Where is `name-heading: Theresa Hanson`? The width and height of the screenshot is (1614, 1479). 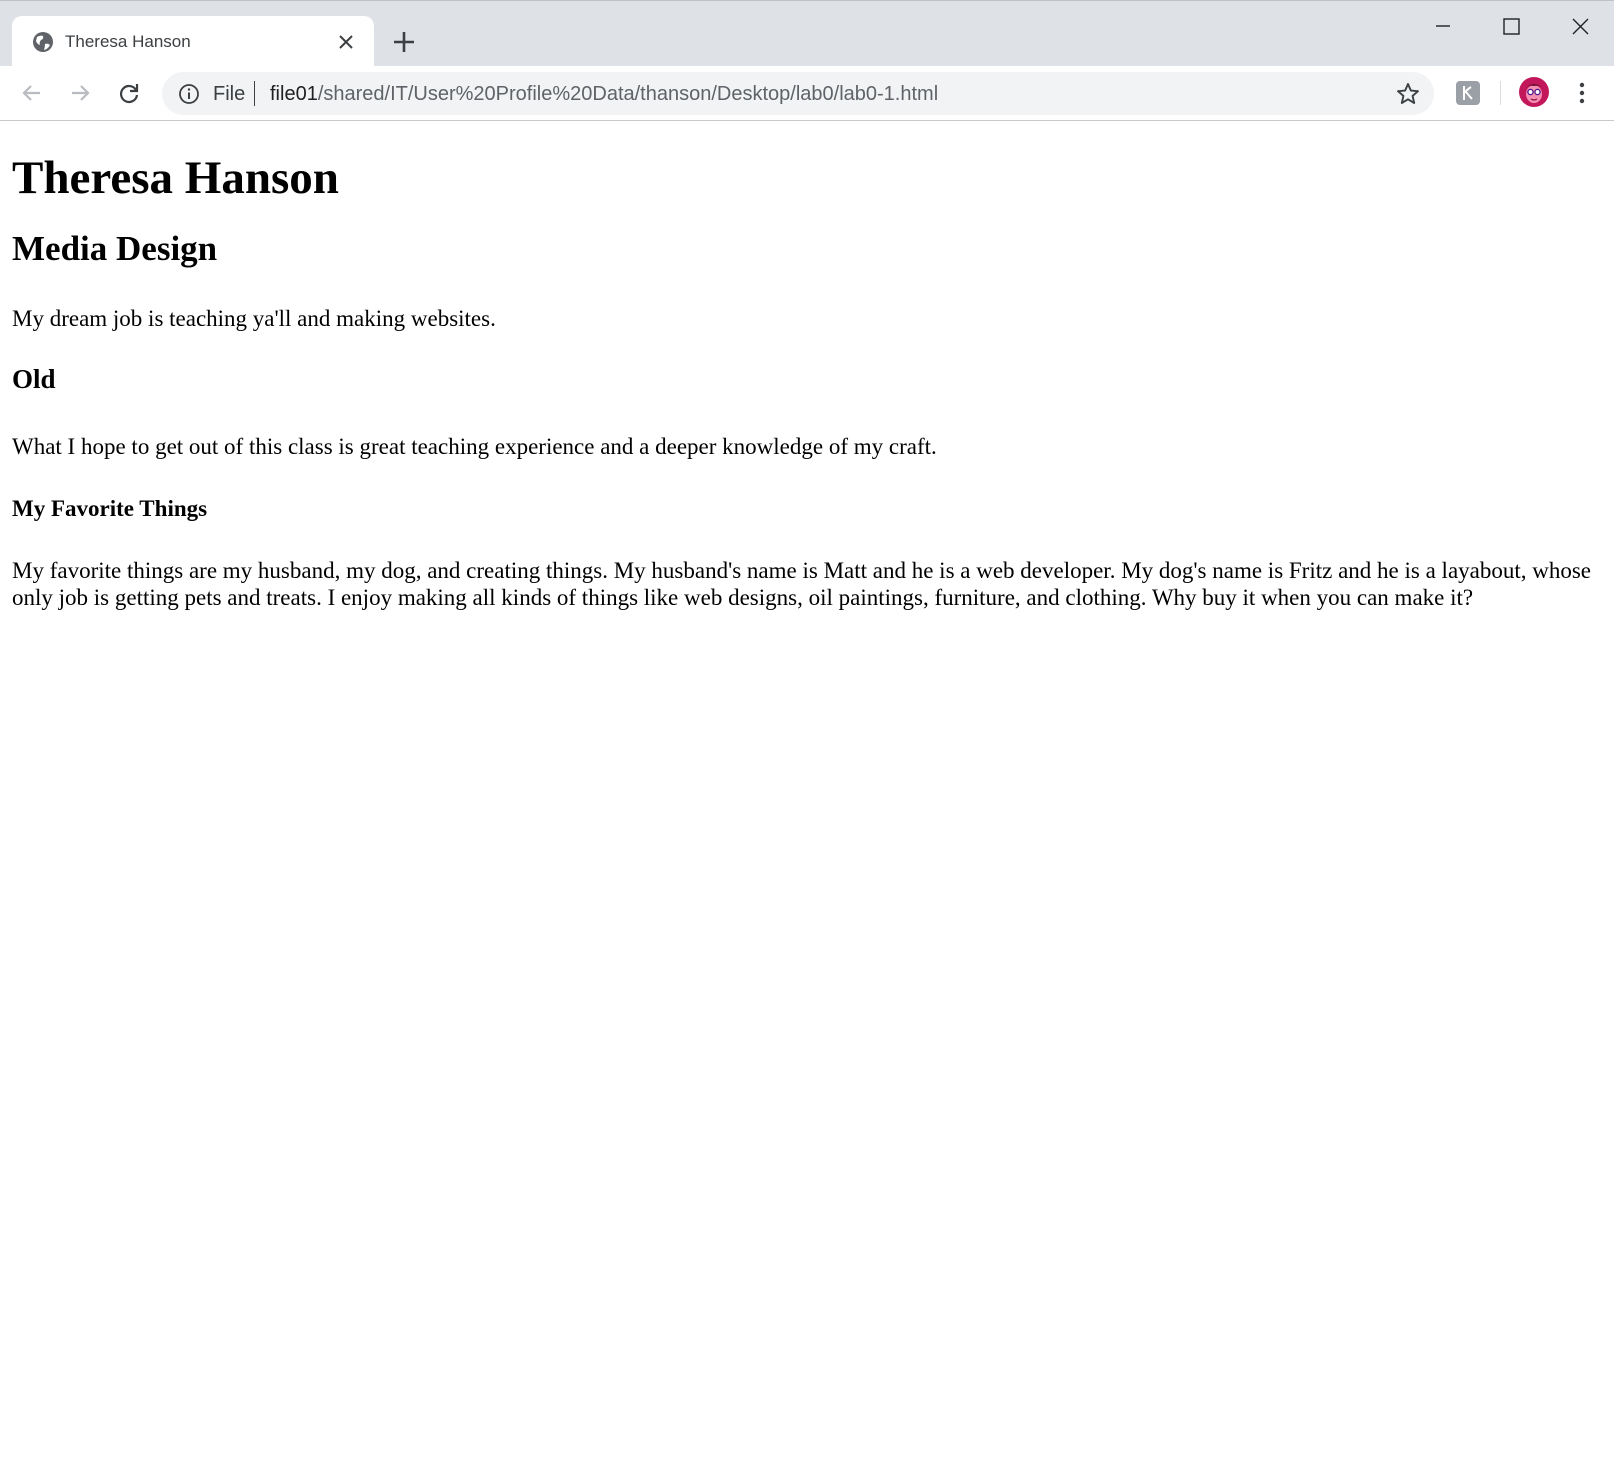
name-heading: Theresa Hanson is located at coordinates (175, 178).